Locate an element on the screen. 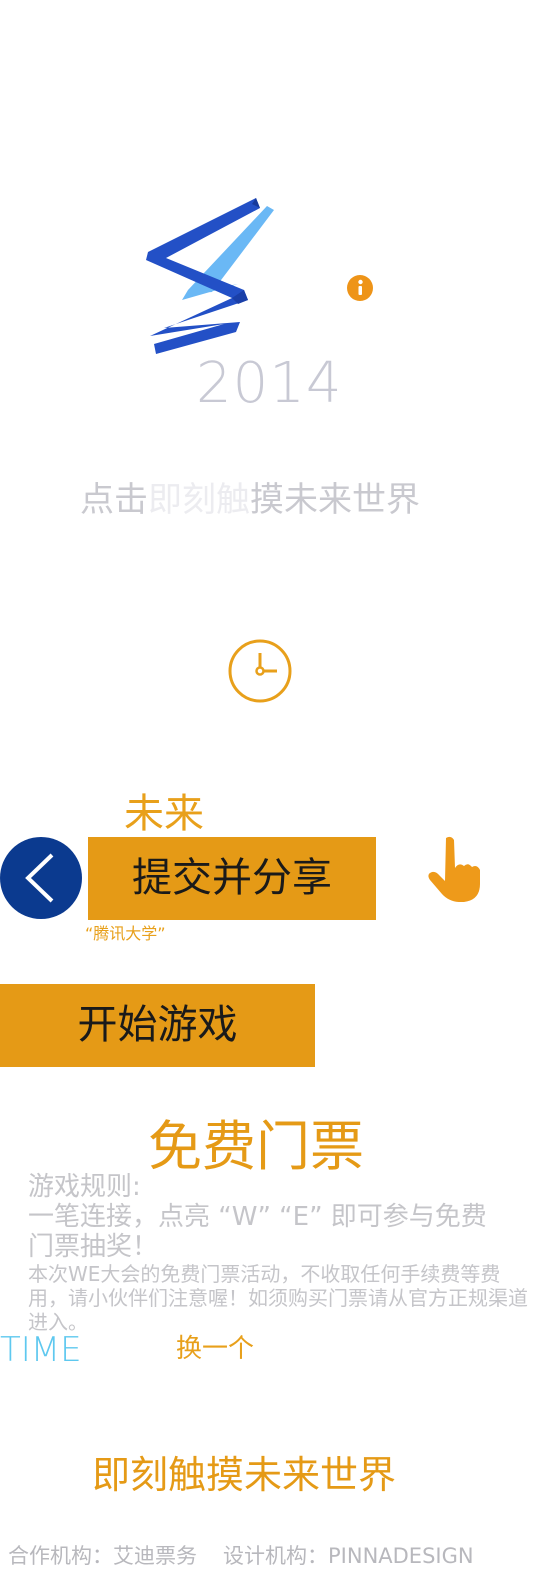  free-ticket-title: 免费门票 is located at coordinates (256, 1146).